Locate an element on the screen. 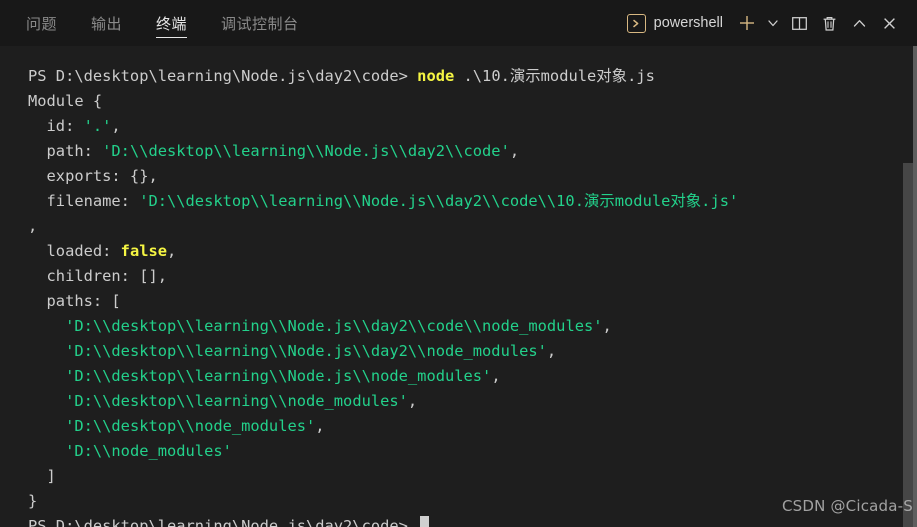 This screenshot has width=917, height=527. terminal-text: 'D:\\node_modules' is located at coordinates (148, 451).